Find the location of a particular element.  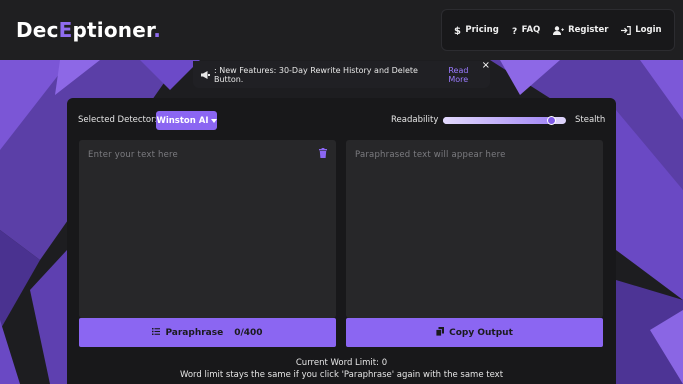

copy-output-button: Copy Output is located at coordinates (474, 332).